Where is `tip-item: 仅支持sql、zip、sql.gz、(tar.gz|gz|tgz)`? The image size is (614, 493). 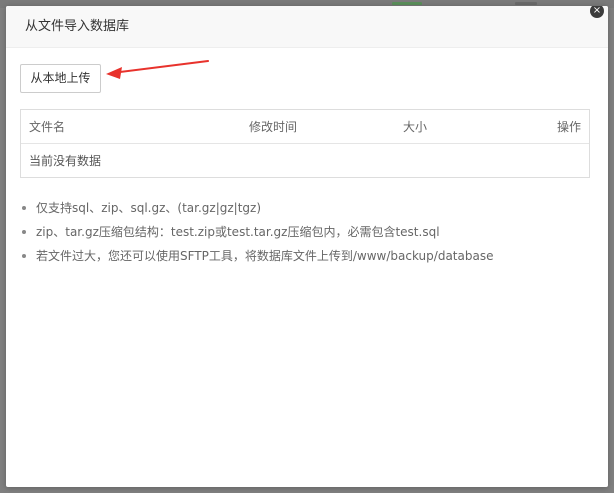 tip-item: 仅支持sql、zip、sql.gz、(tar.gz|gz|tgz) is located at coordinates (256, 208).